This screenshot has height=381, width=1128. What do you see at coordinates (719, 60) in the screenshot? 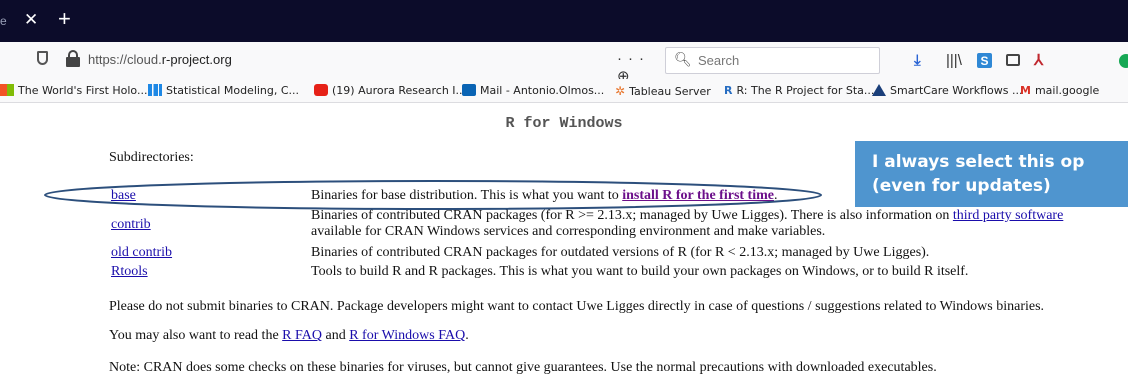
I see `search-placeholder: Search` at bounding box center [719, 60].